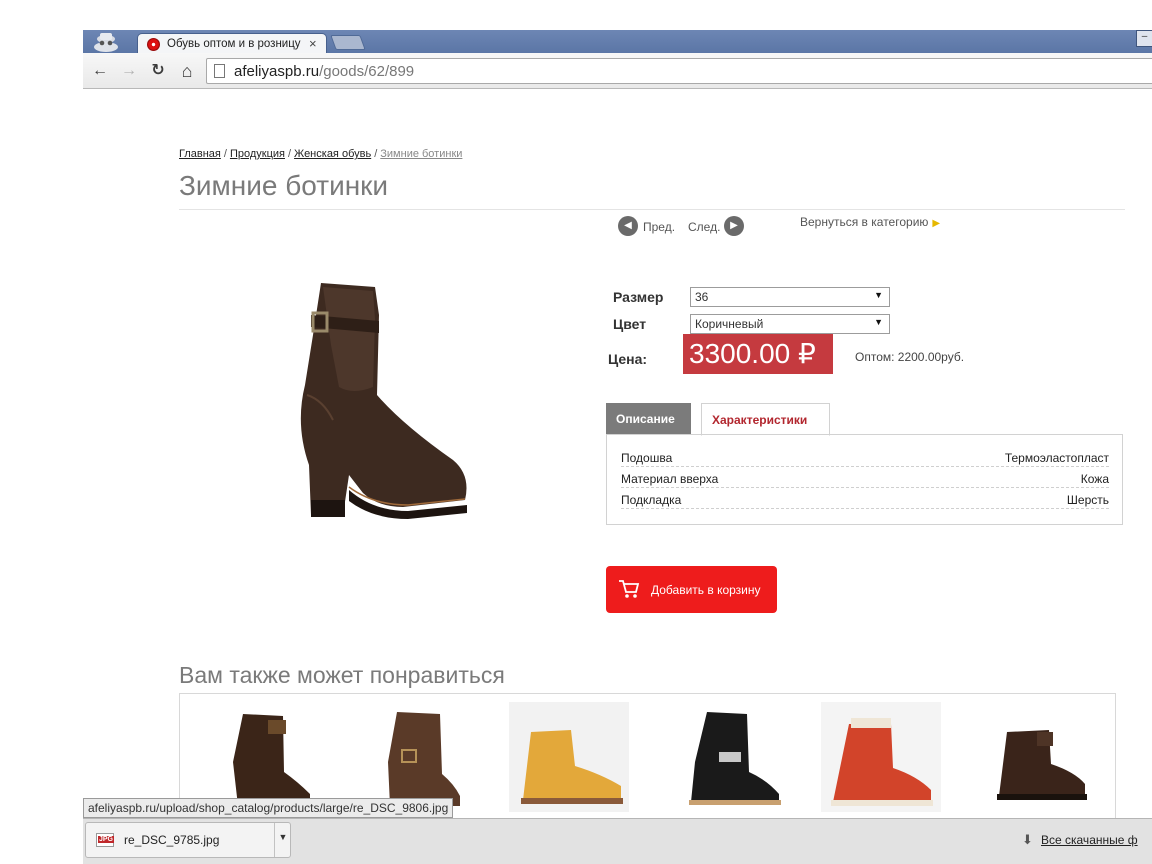  Describe the element at coordinates (105, 840) in the screenshot. I see `jpg-file-icon: JPG` at that location.